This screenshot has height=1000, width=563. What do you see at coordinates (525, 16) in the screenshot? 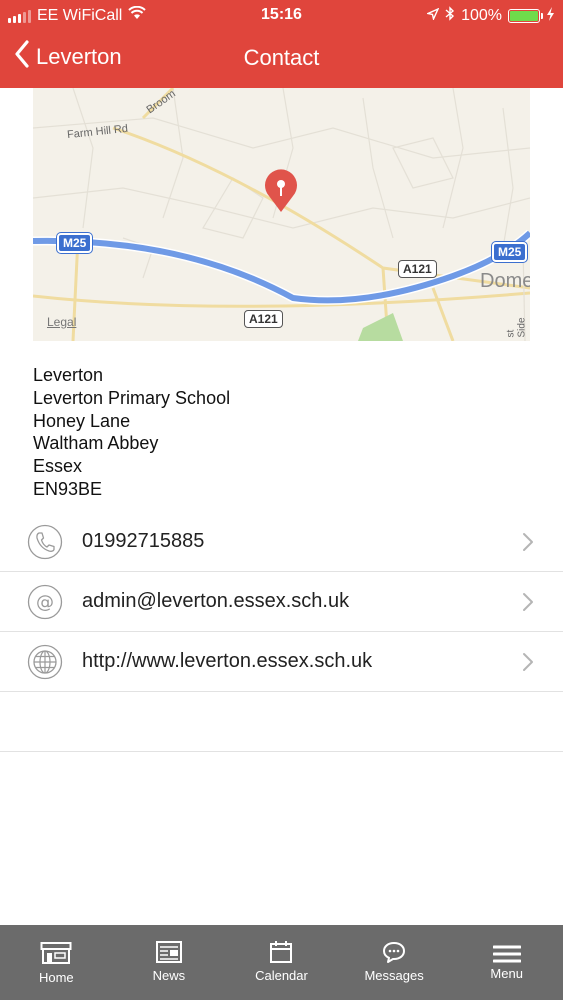
I see `battery-icon` at bounding box center [525, 16].